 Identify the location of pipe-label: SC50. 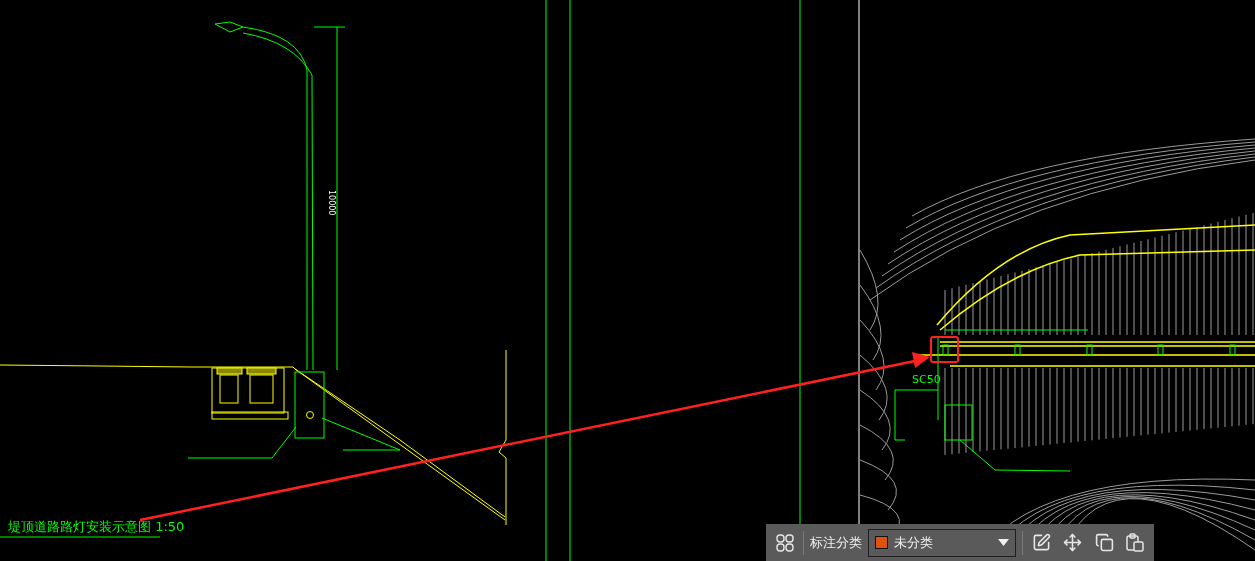
(926, 379).